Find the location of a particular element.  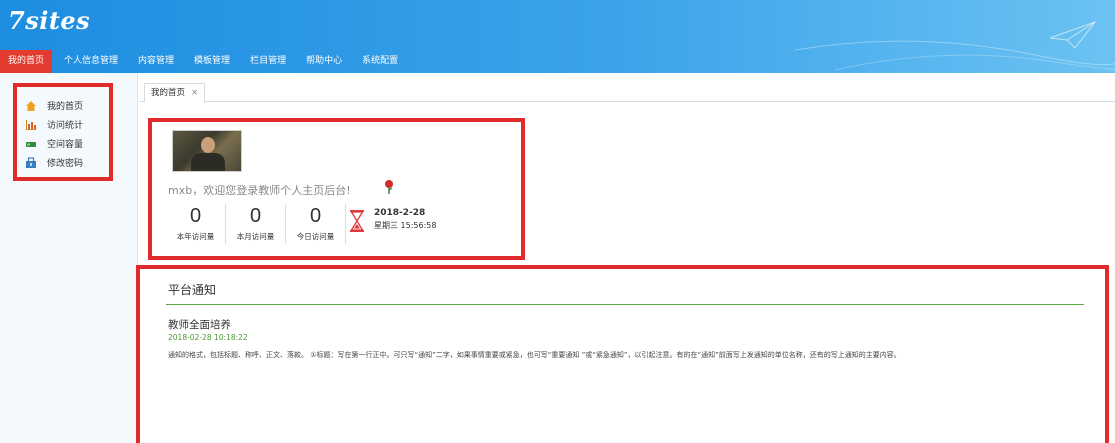

avatar is located at coordinates (207, 151).